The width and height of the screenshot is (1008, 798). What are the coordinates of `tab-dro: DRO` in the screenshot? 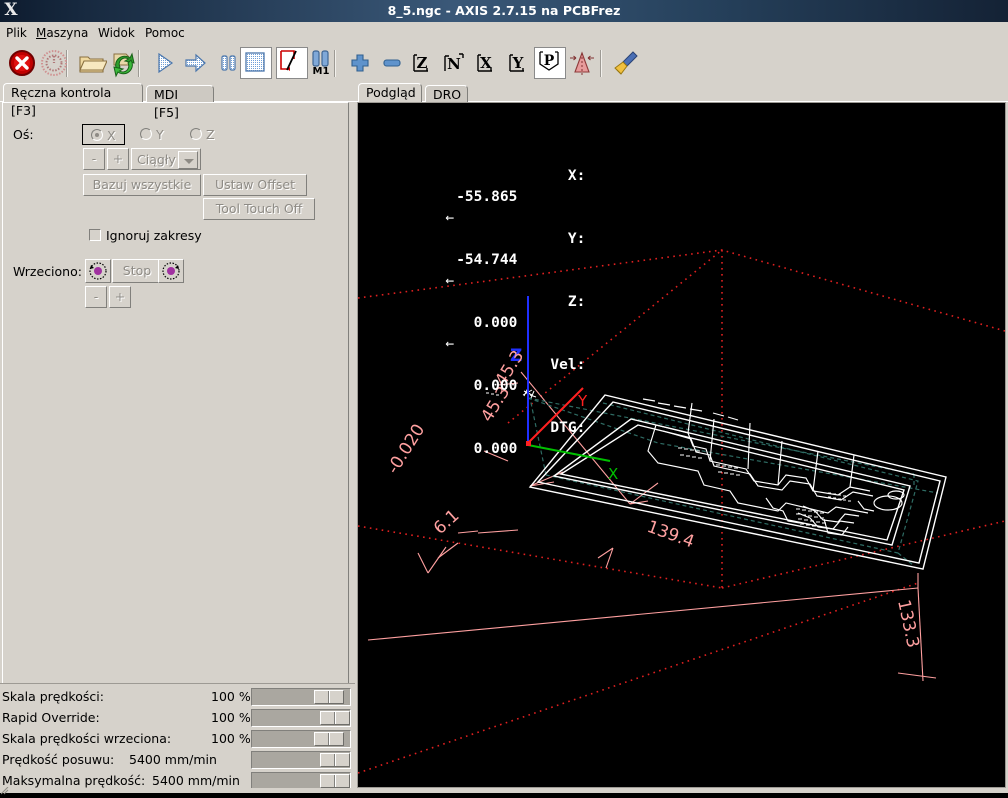 It's located at (446, 93).